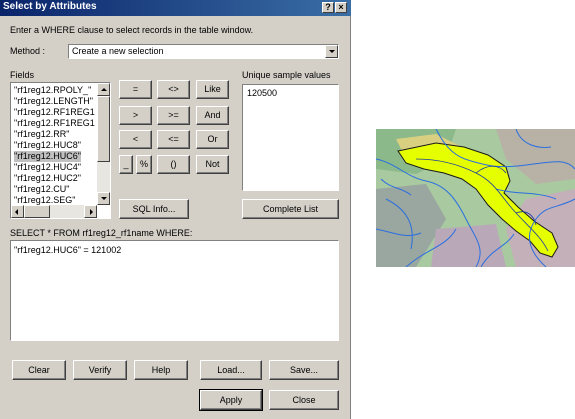  I want to click on where-clause-text: "rf1reg12.HUC6" = 121002, so click(68, 250).